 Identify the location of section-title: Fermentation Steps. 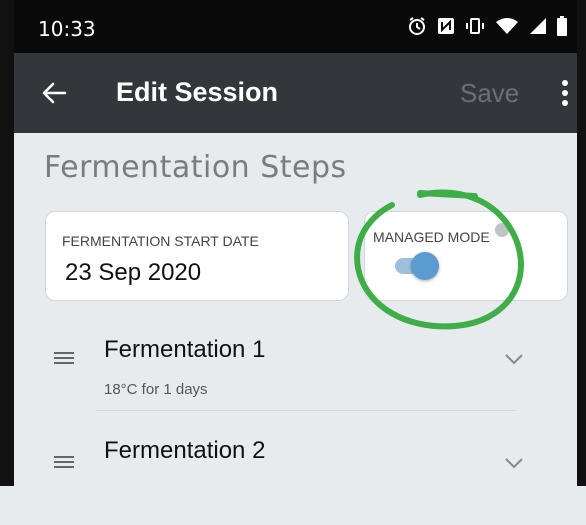
(195, 167).